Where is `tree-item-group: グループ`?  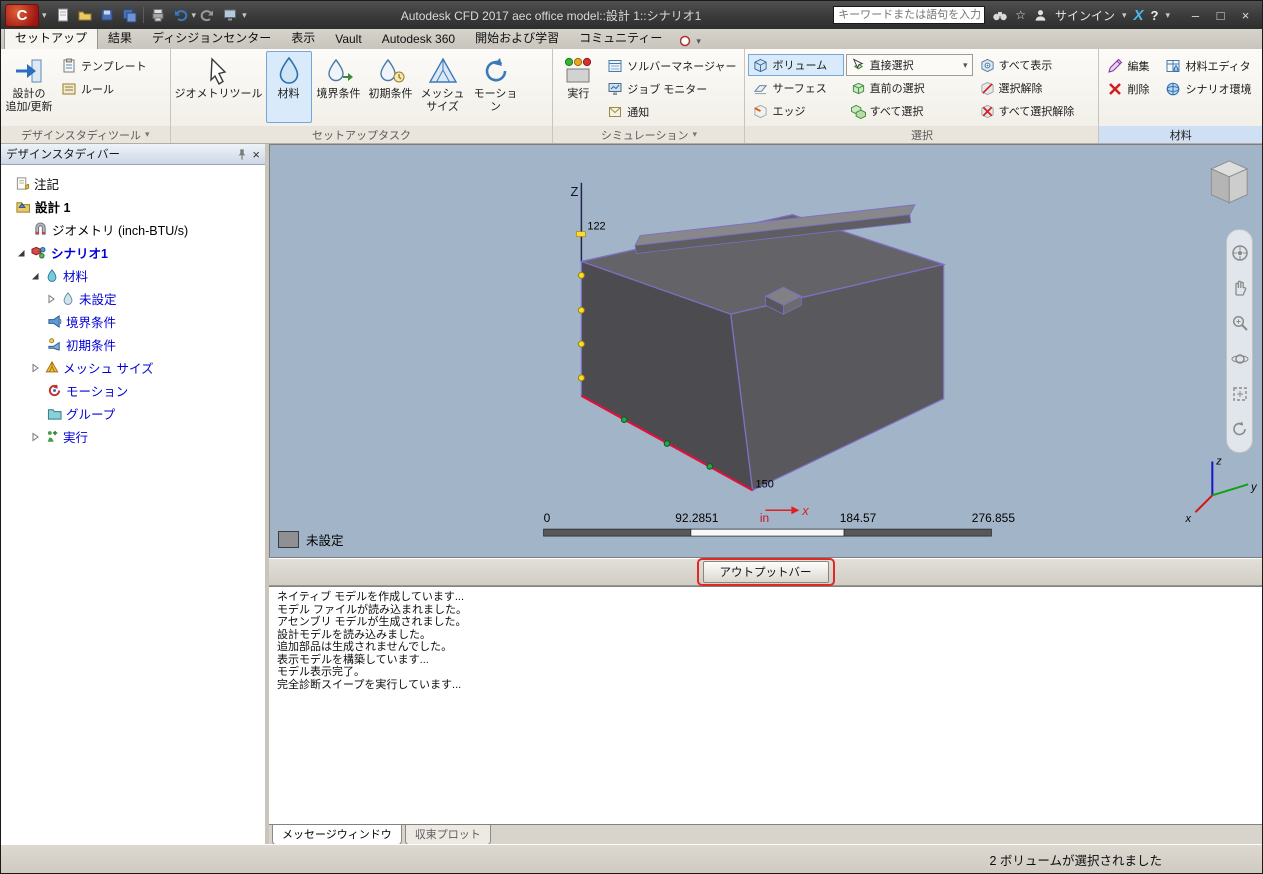
tree-item-group: グループ is located at coordinates (133, 413).